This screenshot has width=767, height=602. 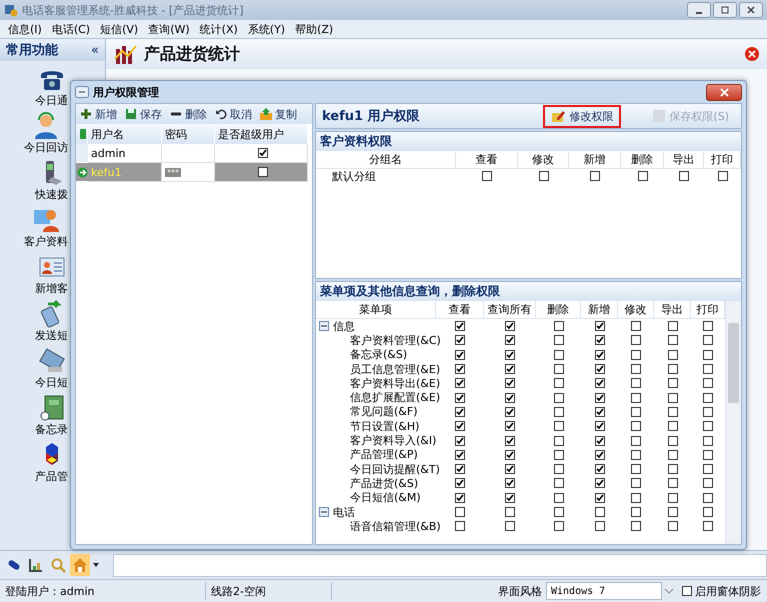 I want to click on tree-item: 信息扩展配置(&E), so click(x=395, y=398).